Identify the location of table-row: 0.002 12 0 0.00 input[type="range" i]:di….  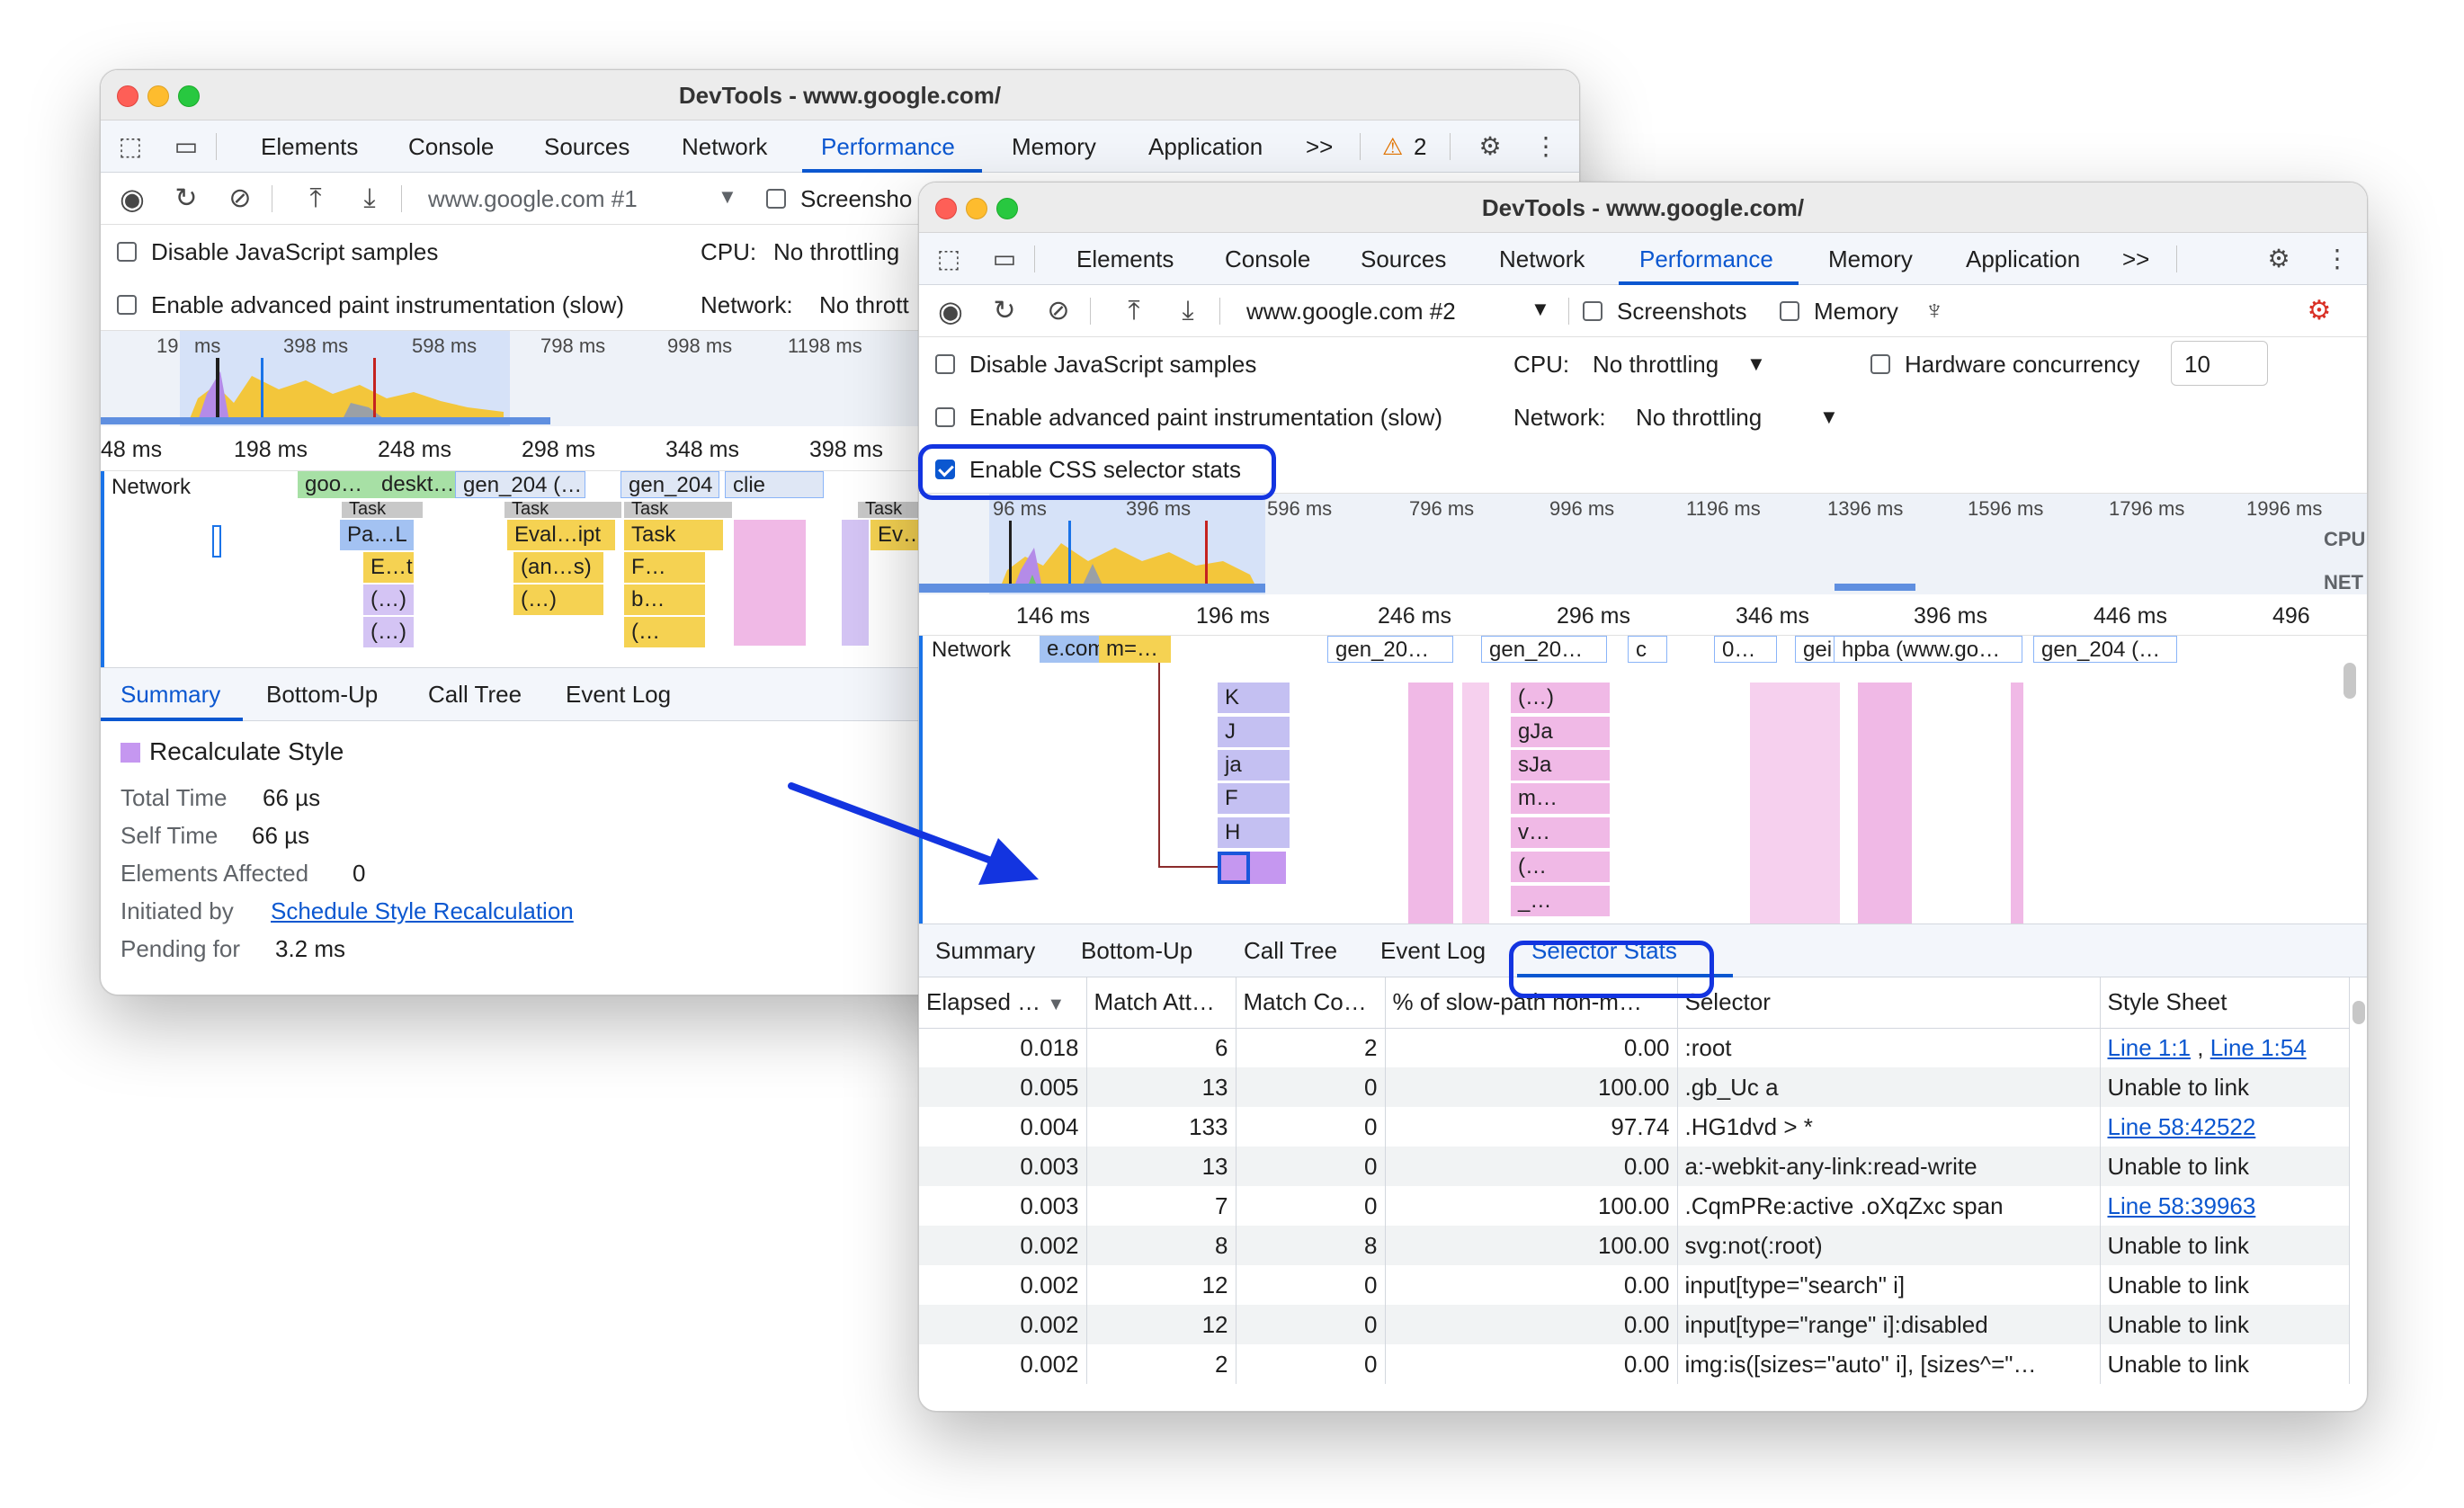
(1634, 1324).